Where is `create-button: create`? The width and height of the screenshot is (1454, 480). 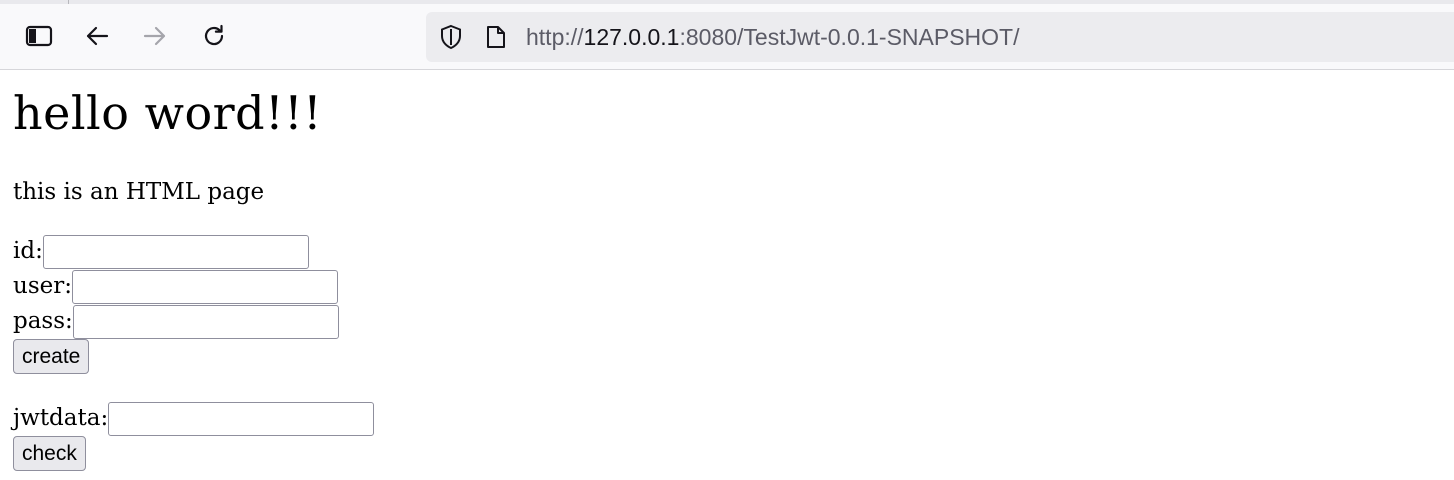 create-button: create is located at coordinates (51, 356).